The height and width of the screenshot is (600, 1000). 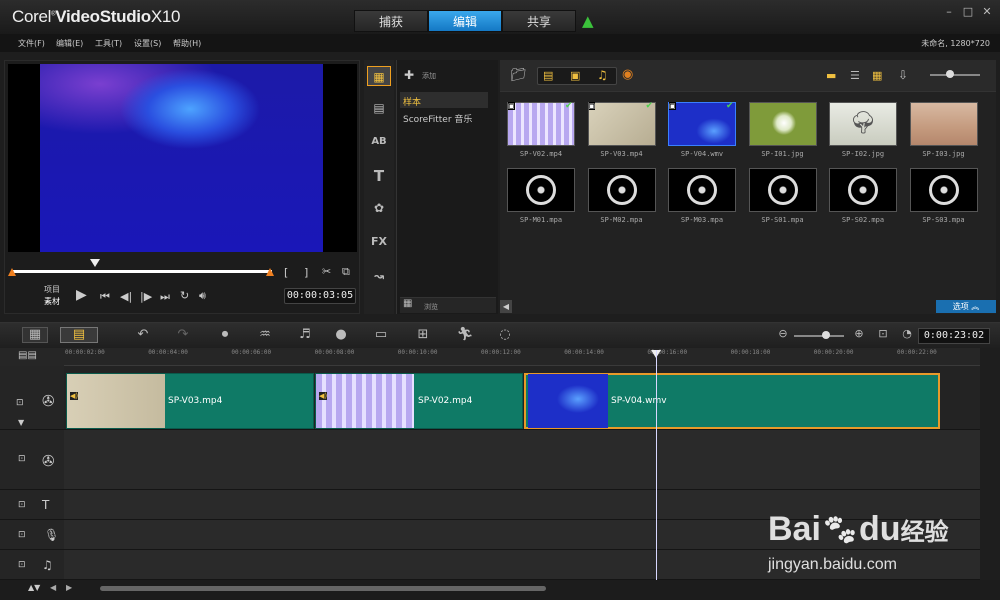 What do you see at coordinates (627, 74) in the screenshot?
I see `sort-icon: ◉` at bounding box center [627, 74].